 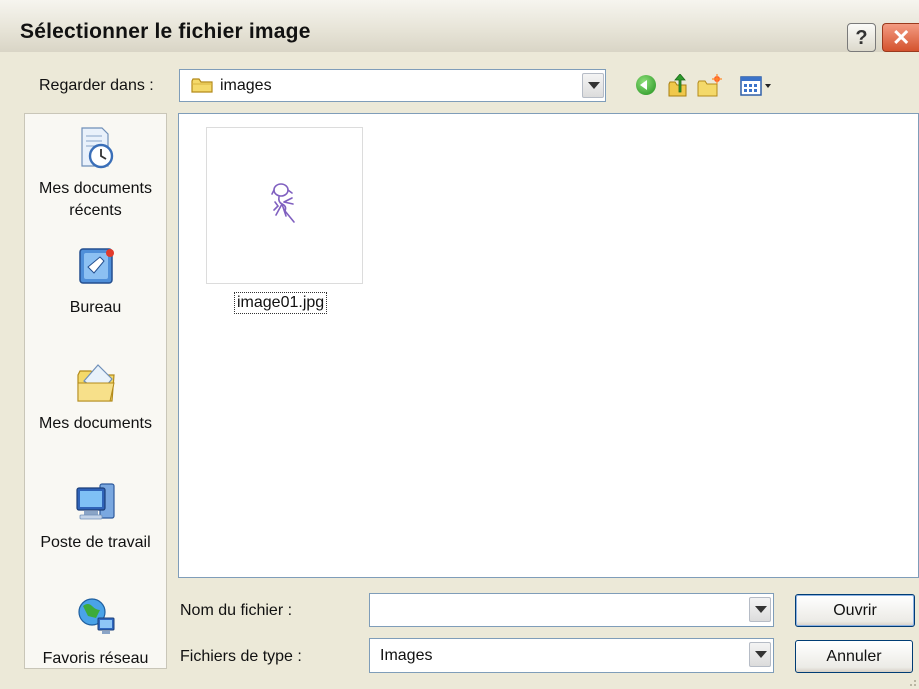 What do you see at coordinates (165, 31) in the screenshot?
I see `window-title: Sélectionner le fichier image` at bounding box center [165, 31].